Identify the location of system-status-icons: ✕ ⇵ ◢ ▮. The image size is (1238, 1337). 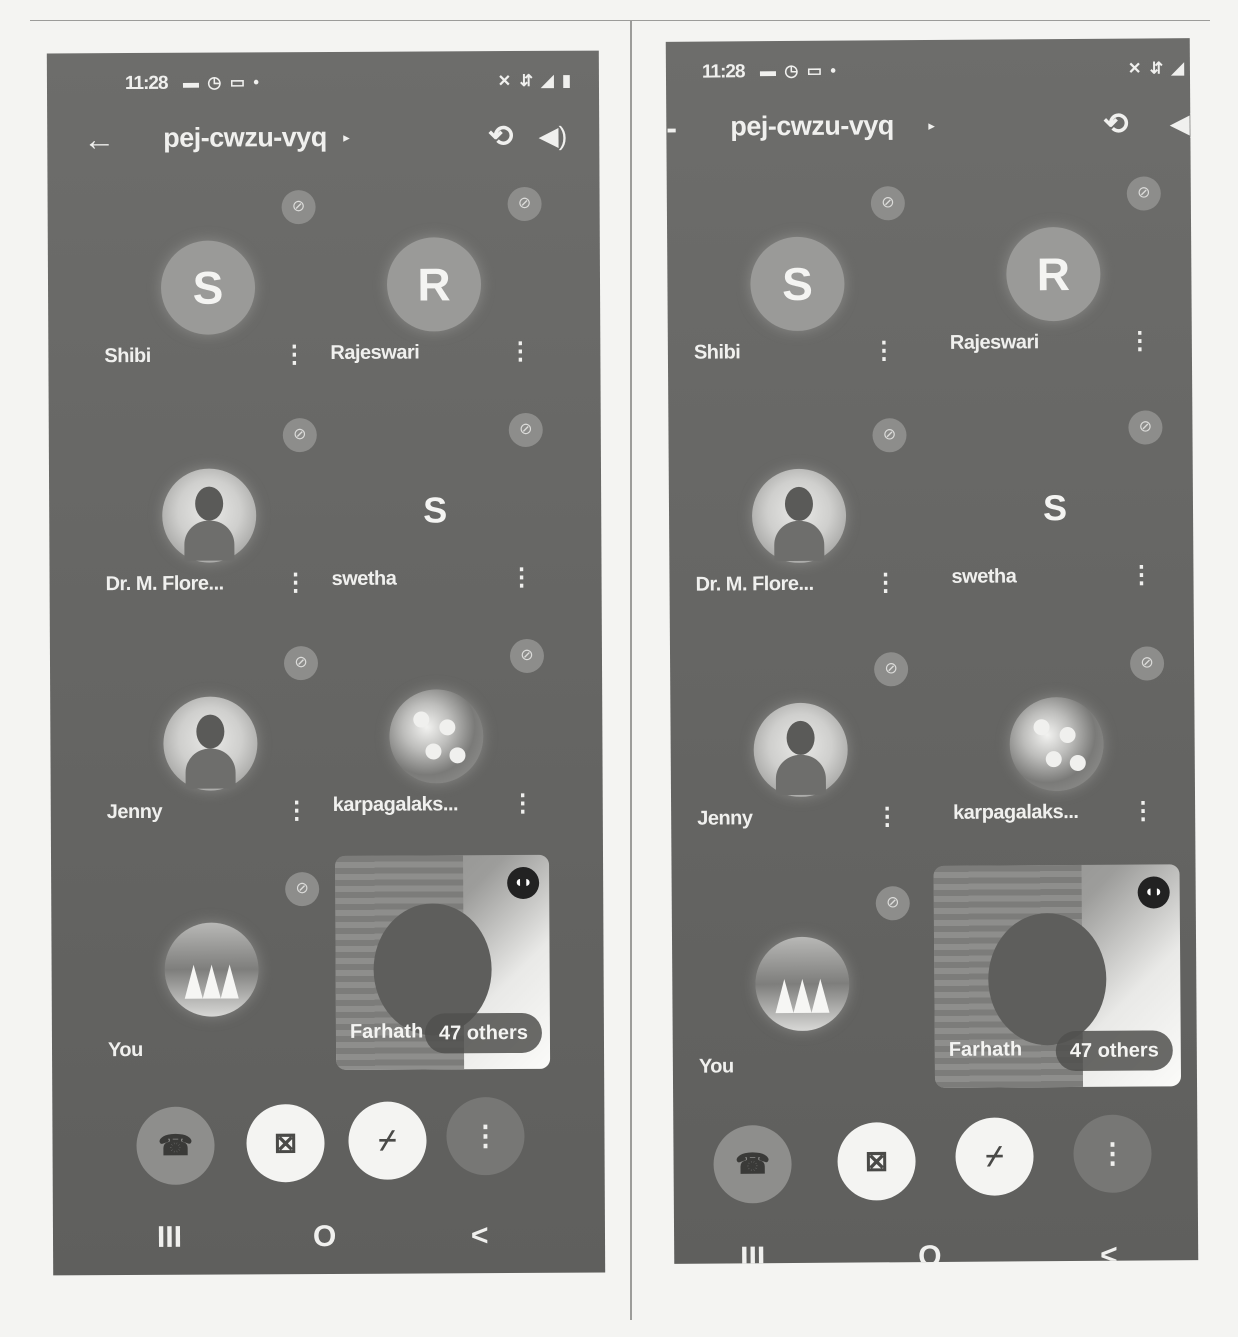
(535, 81).